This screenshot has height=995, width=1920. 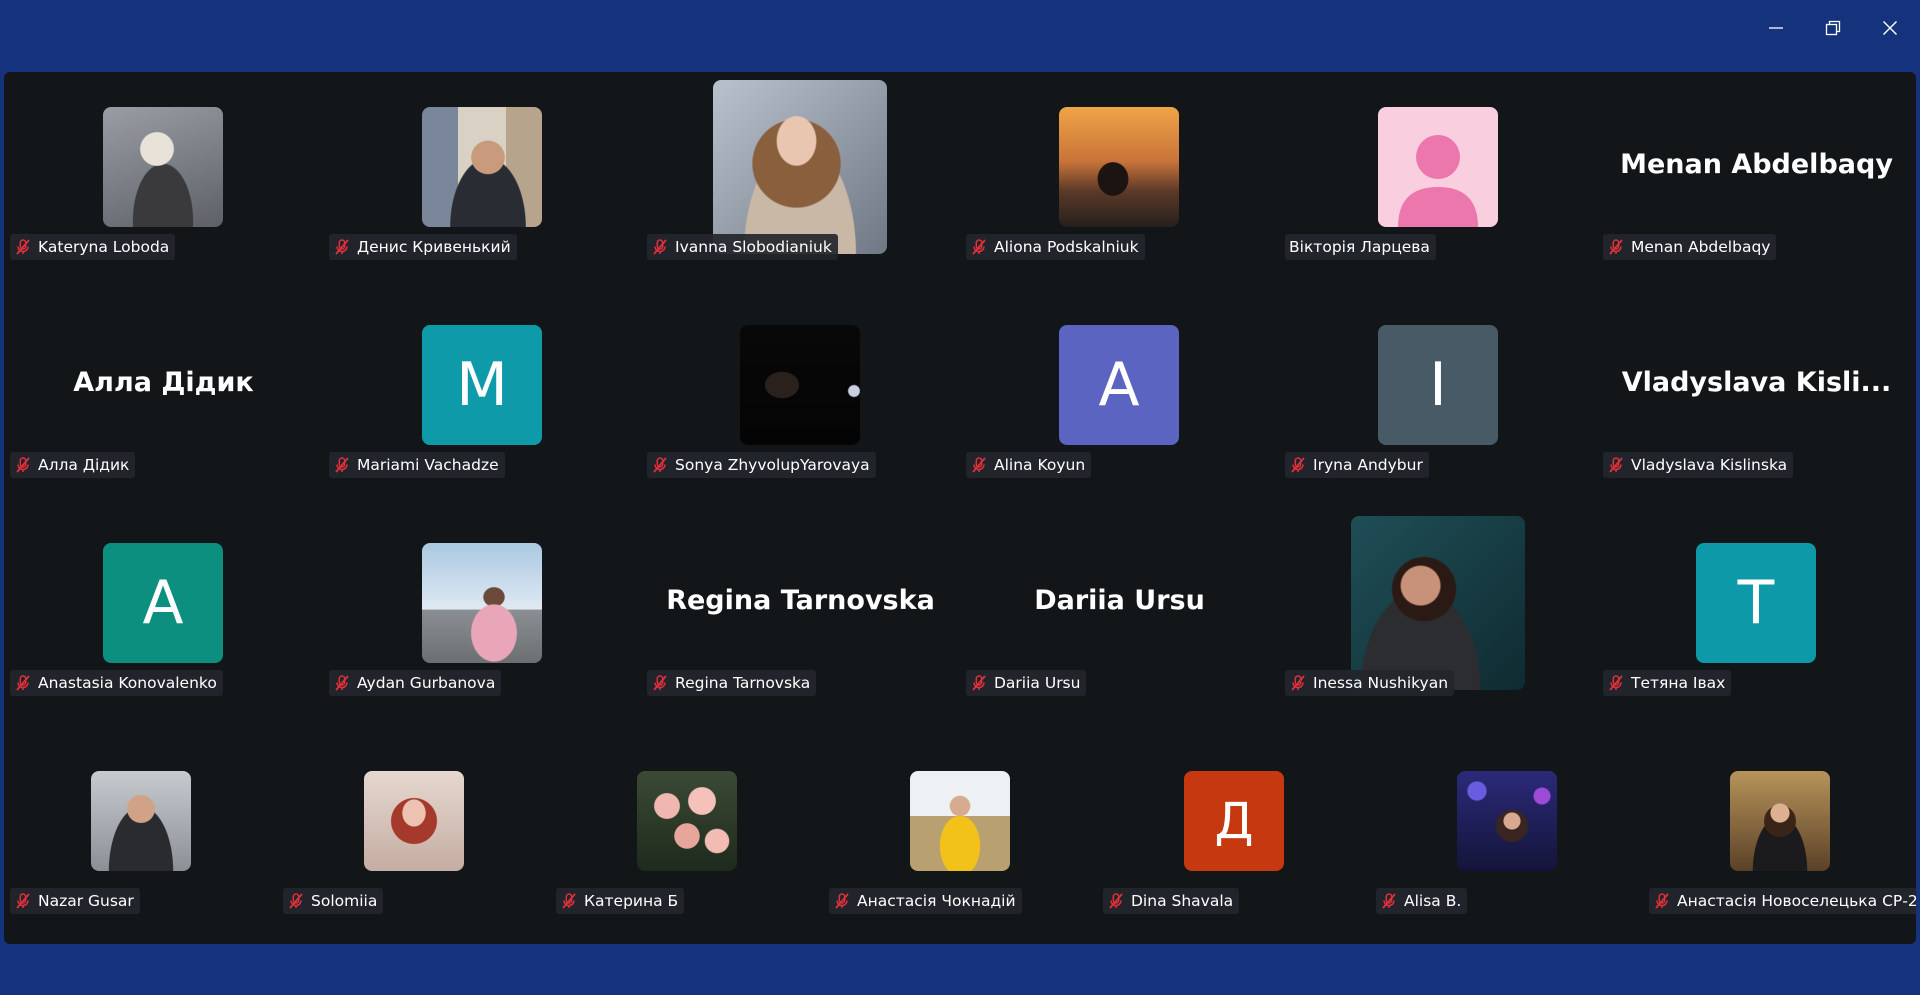 What do you see at coordinates (936, 901) in the screenshot?
I see `participant-name: Анастасія Чокнадій` at bounding box center [936, 901].